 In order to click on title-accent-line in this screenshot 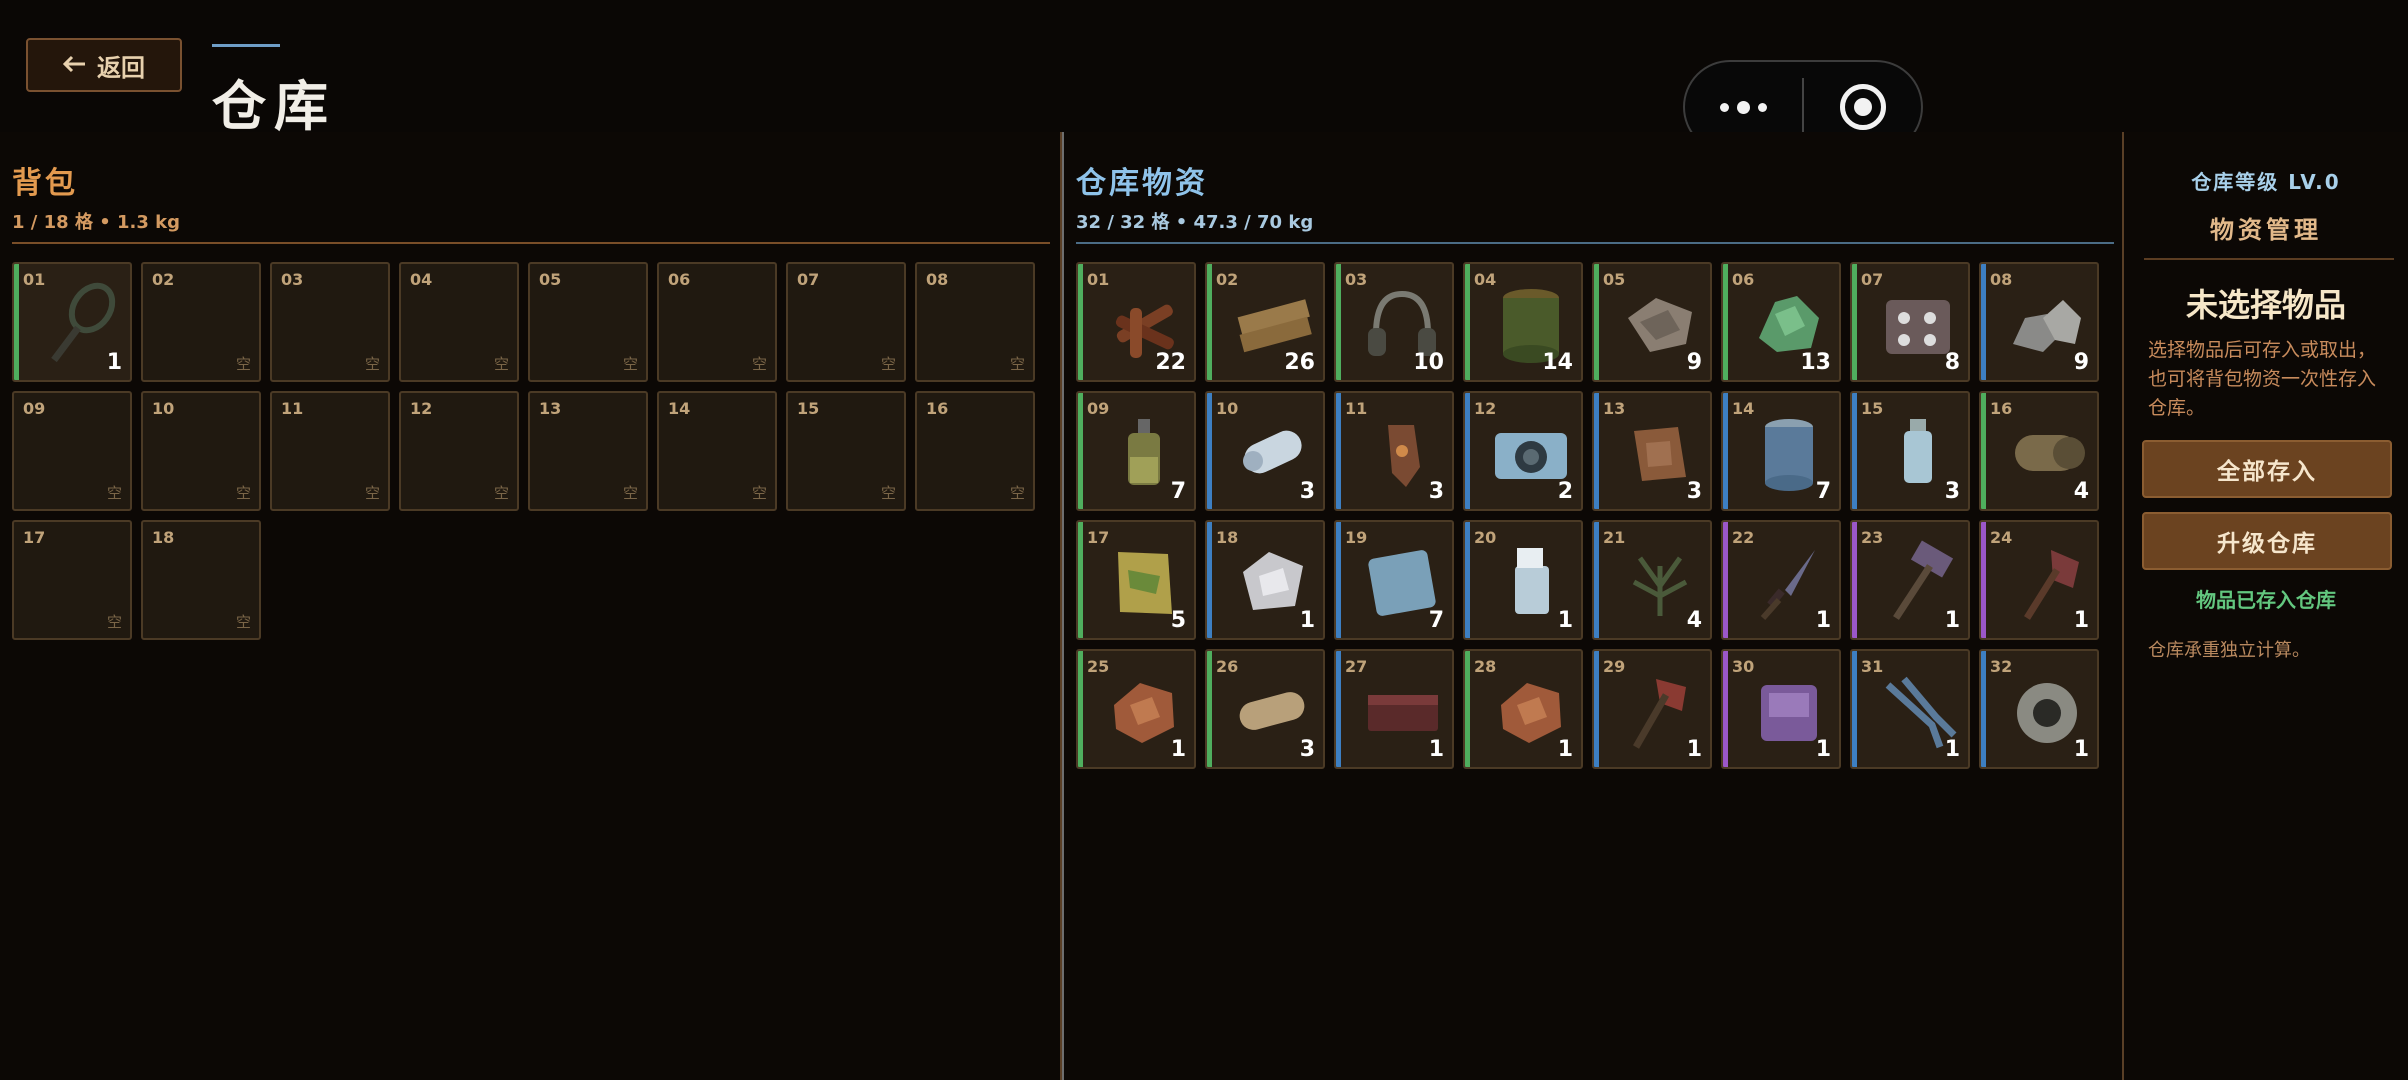, I will do `click(246, 45)`.